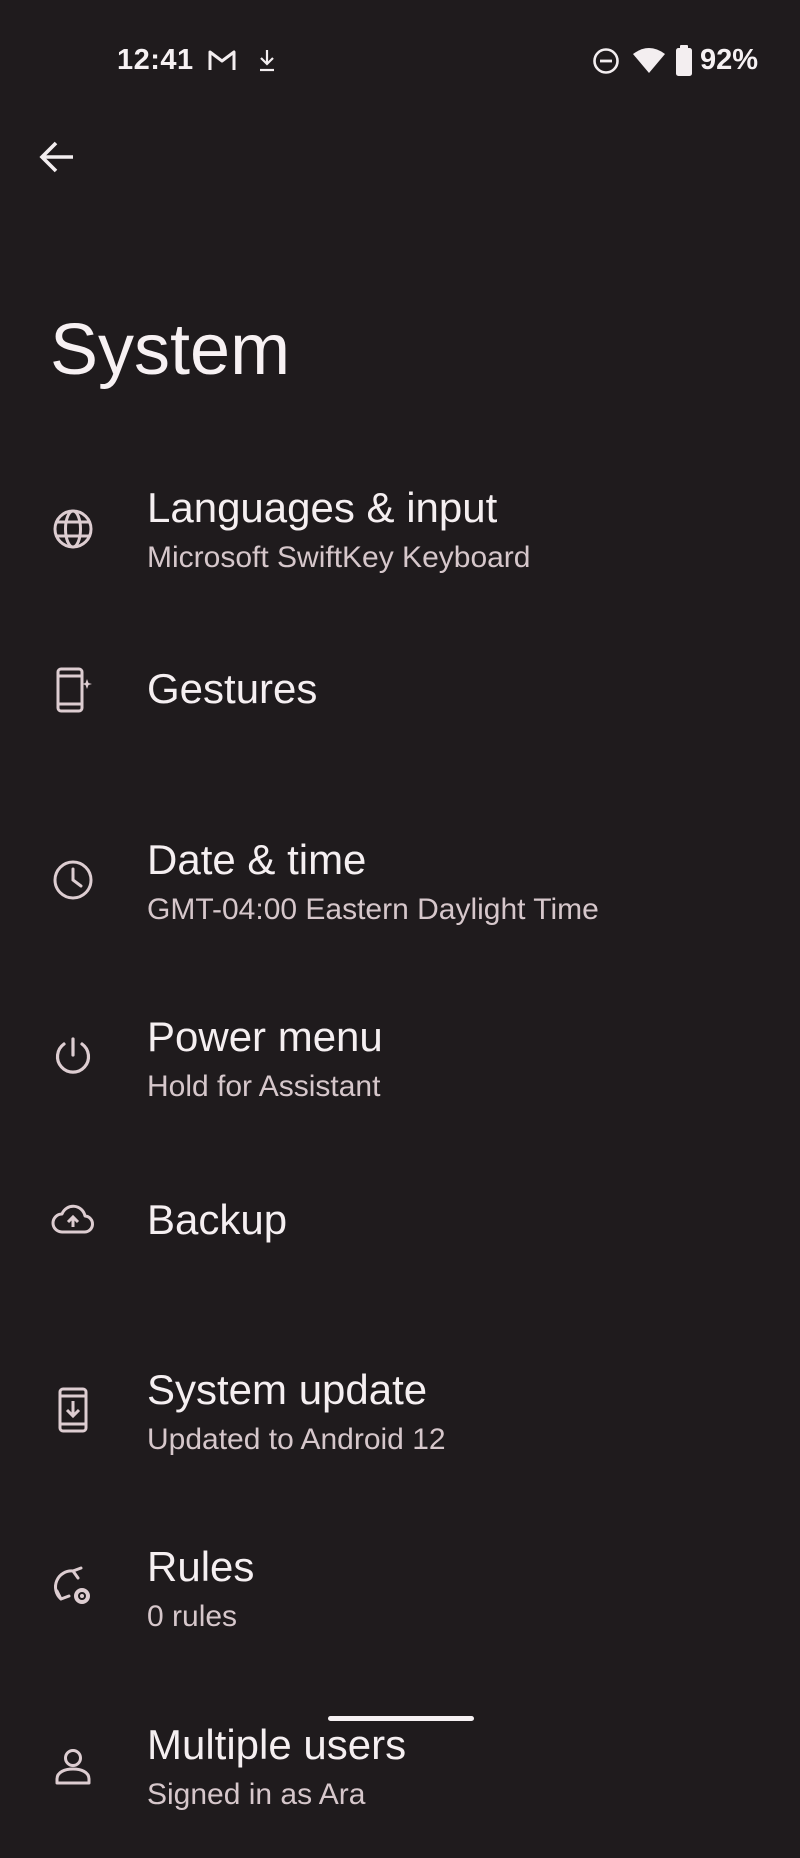  Describe the element at coordinates (267, 60) in the screenshot. I see `download-icon` at that location.